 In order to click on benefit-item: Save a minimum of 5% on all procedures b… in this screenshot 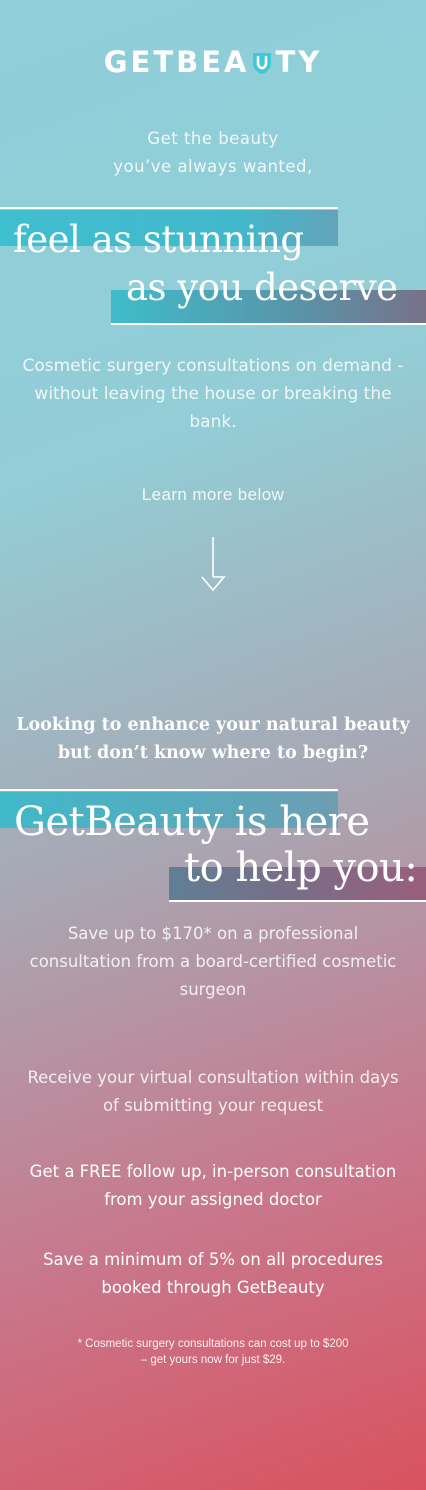, I will do `click(213, 1273)`.